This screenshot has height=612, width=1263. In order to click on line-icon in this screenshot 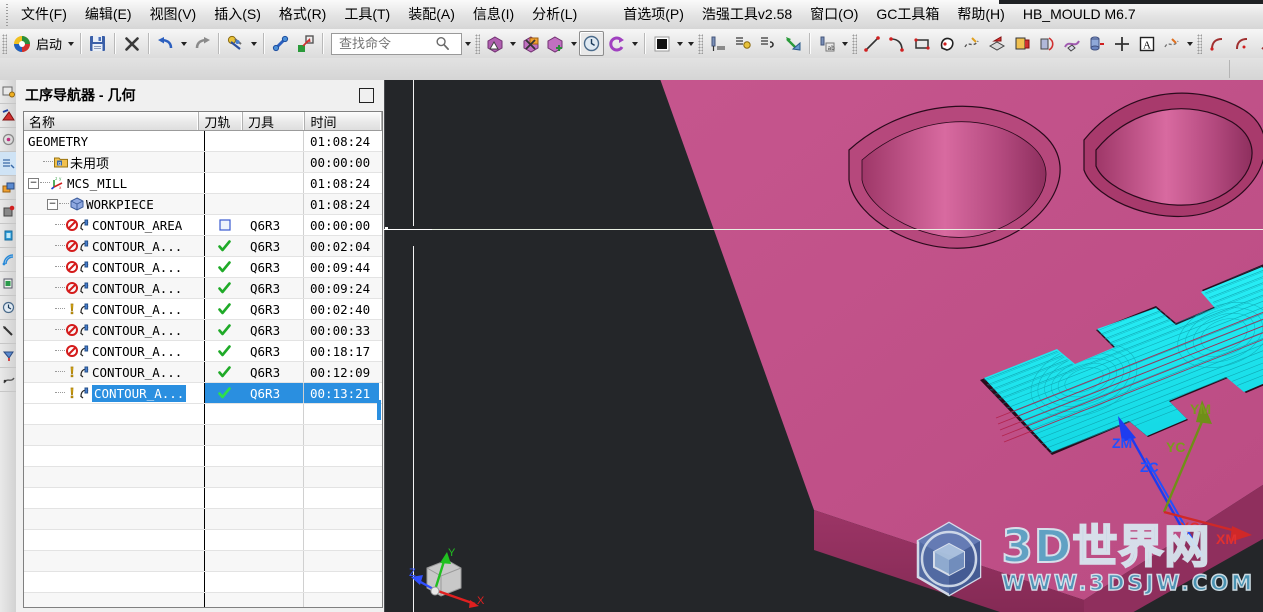, I will do `click(871, 43)`.